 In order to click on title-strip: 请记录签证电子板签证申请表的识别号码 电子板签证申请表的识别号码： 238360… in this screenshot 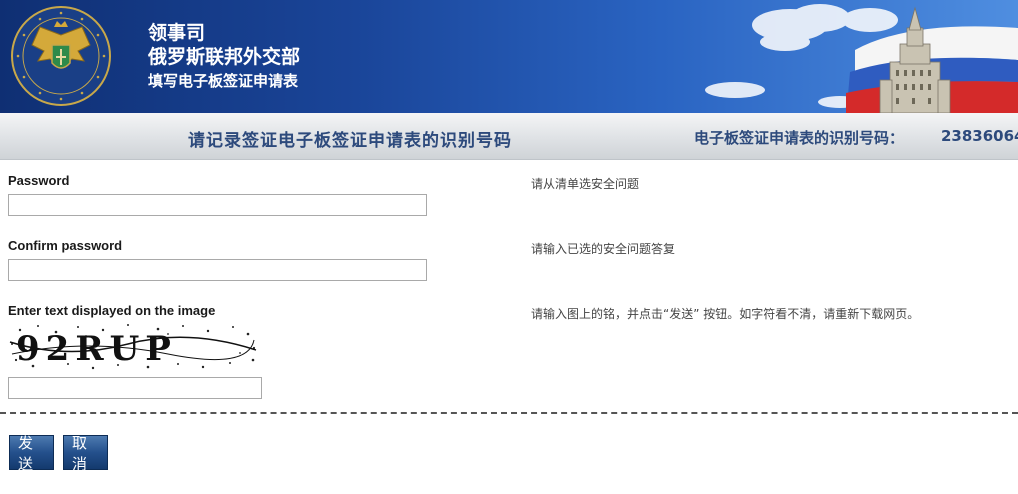, I will do `click(509, 136)`.